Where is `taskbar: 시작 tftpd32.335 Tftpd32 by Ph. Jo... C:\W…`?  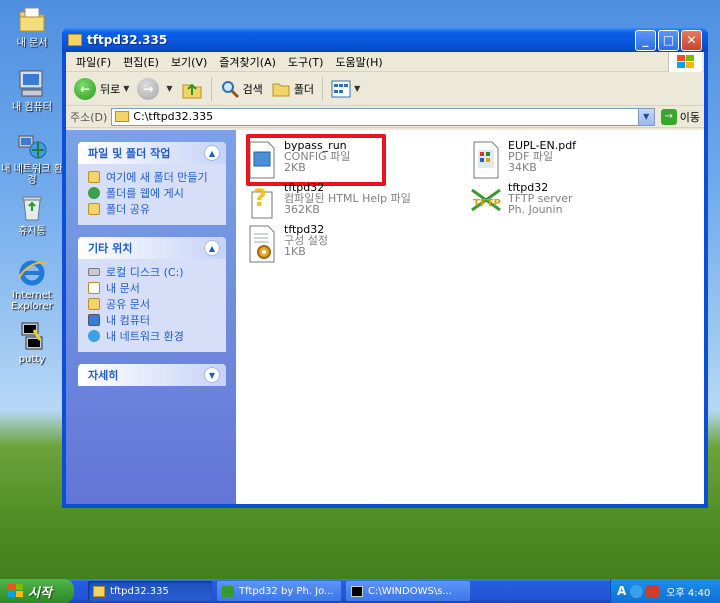
taskbar: 시작 tftpd32.335 Tftpd32 by Ph. Jo... C:\W… is located at coordinates (360, 591).